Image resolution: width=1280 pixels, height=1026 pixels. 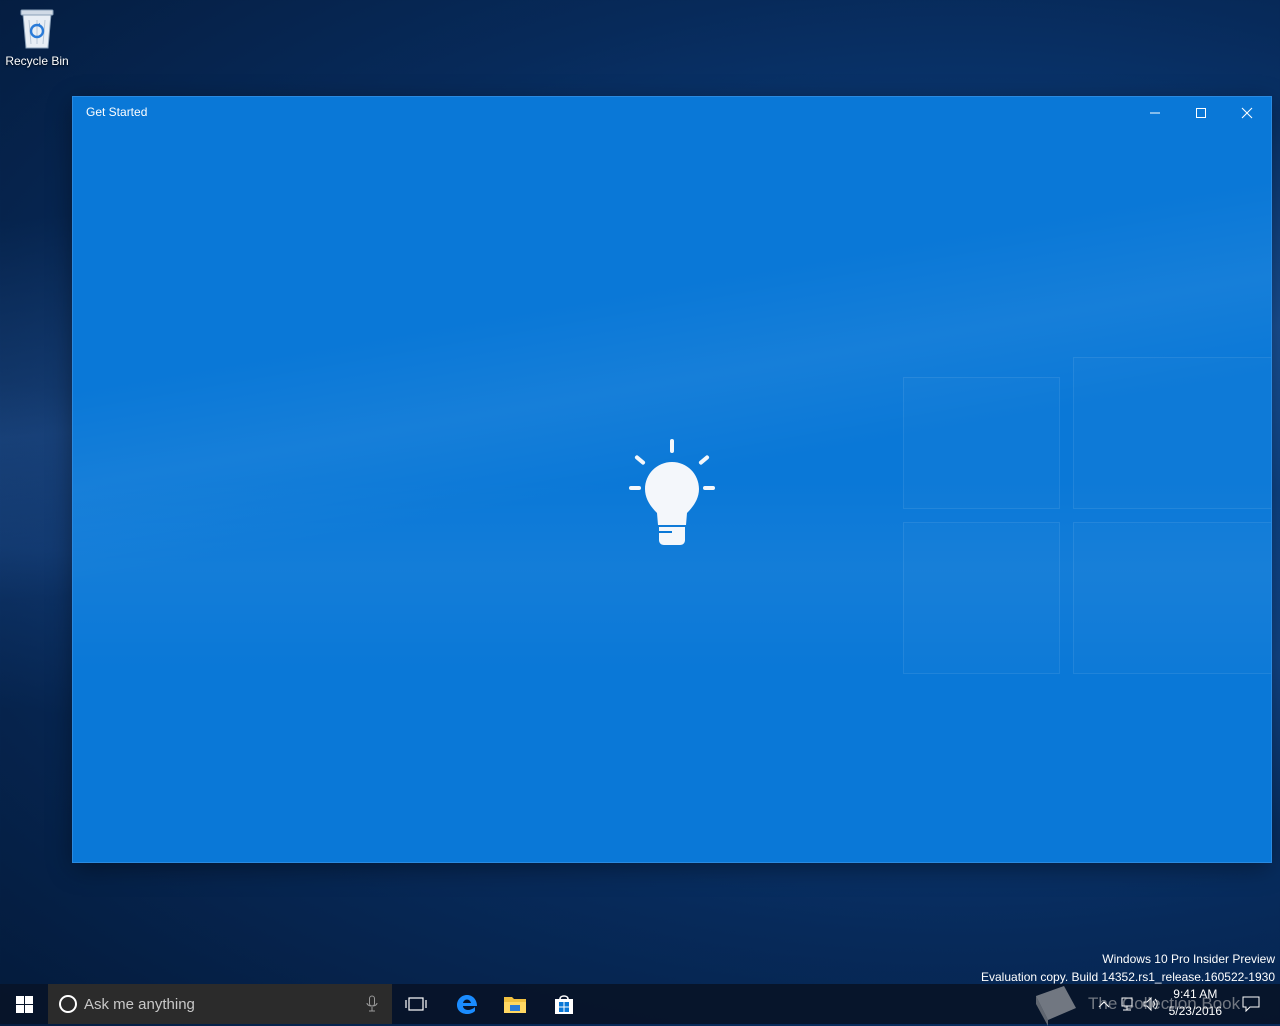 I want to click on close-icon, so click(x=1247, y=113).